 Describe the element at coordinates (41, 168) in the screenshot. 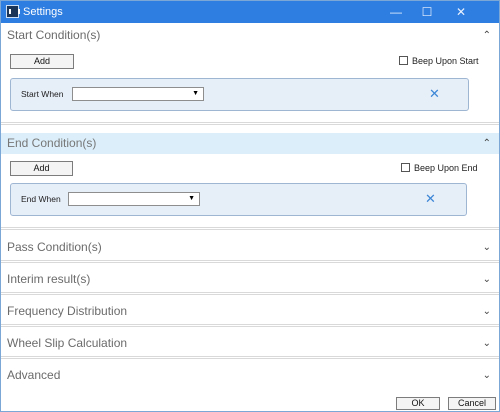

I see `add-end-condition-button: Add` at that location.